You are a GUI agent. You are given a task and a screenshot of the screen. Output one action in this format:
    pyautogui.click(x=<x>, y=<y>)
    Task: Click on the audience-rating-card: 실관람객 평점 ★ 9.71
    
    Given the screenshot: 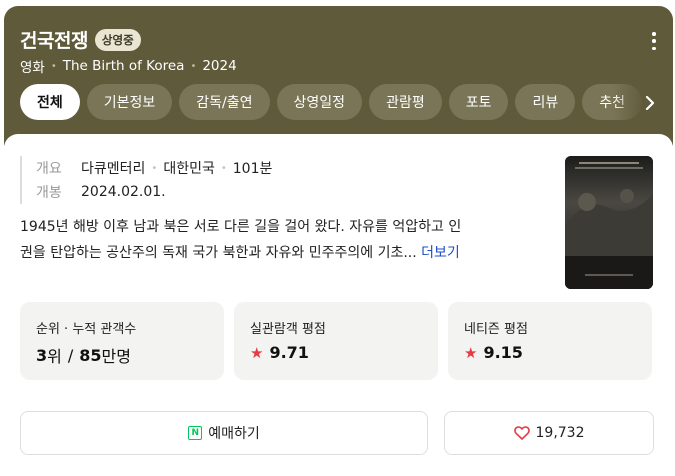 What is the action you would take?
    pyautogui.click(x=336, y=341)
    